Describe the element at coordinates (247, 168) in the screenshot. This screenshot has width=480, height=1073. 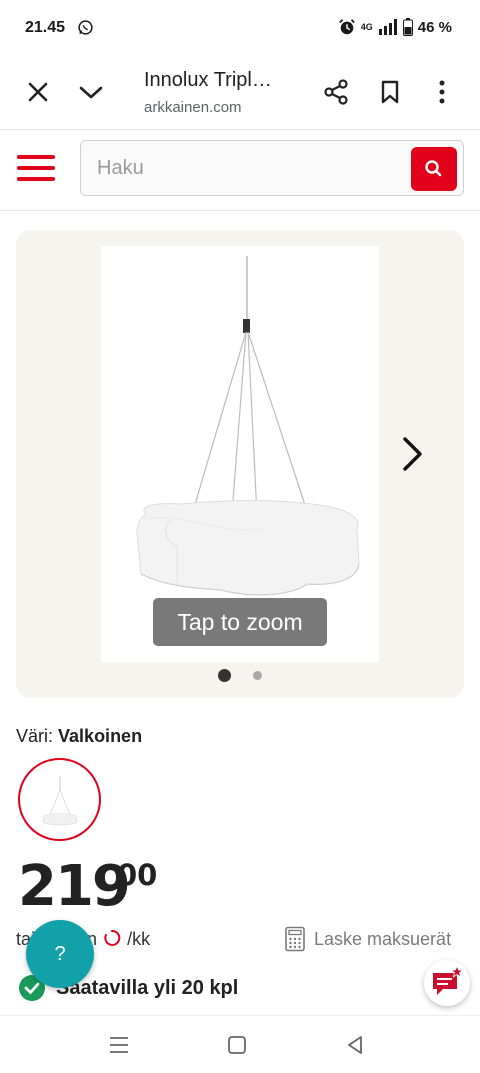
I see `search-input` at that location.